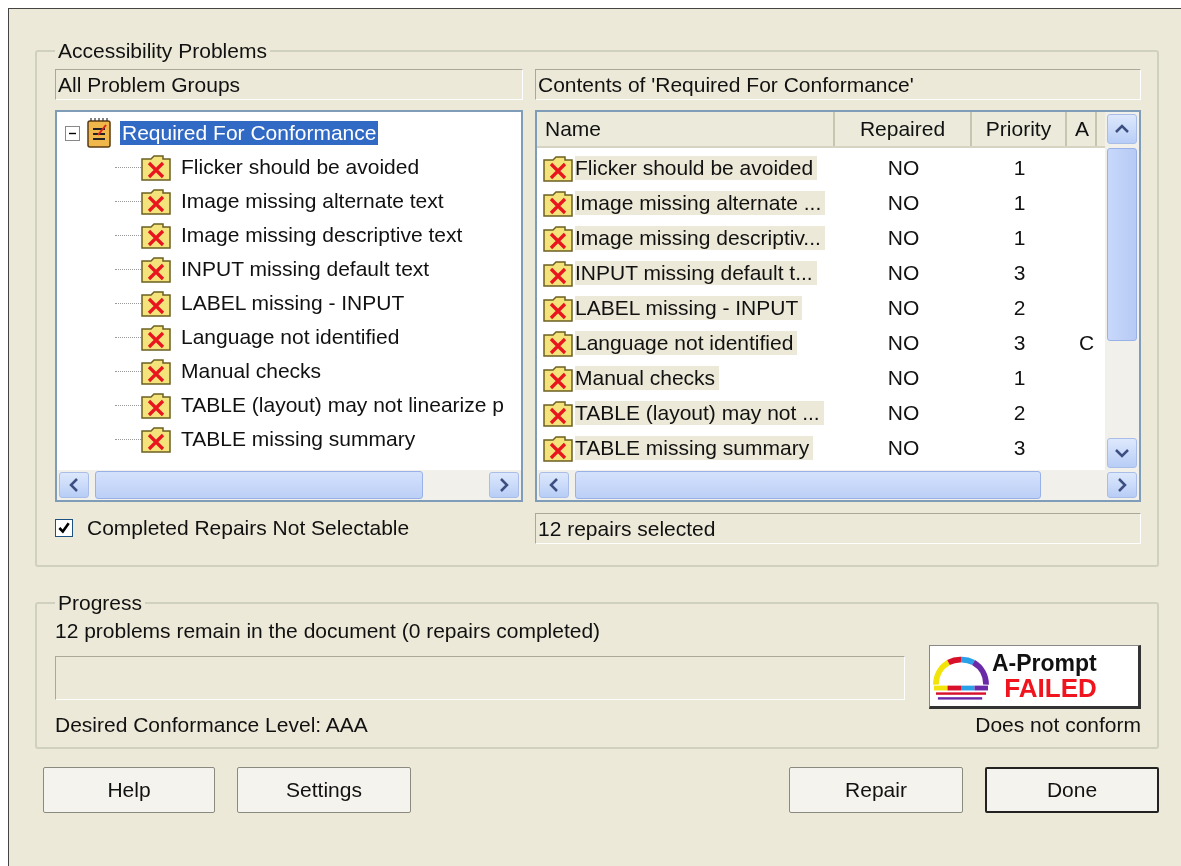 This screenshot has width=1181, height=866. I want to click on scroll-down-button, so click(1122, 453).